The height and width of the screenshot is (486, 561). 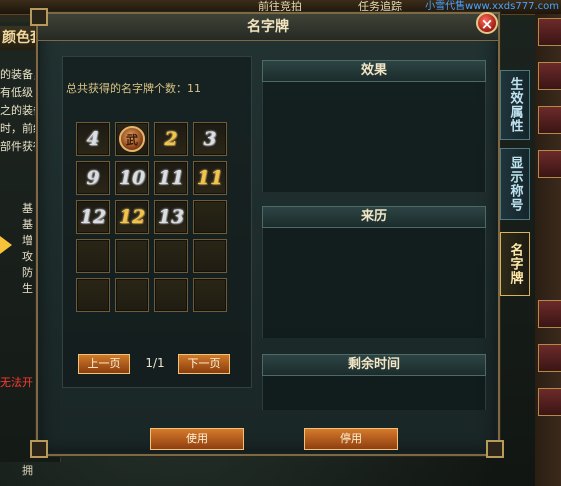 I want to click on name-plate-slot: 13, so click(x=171, y=217).